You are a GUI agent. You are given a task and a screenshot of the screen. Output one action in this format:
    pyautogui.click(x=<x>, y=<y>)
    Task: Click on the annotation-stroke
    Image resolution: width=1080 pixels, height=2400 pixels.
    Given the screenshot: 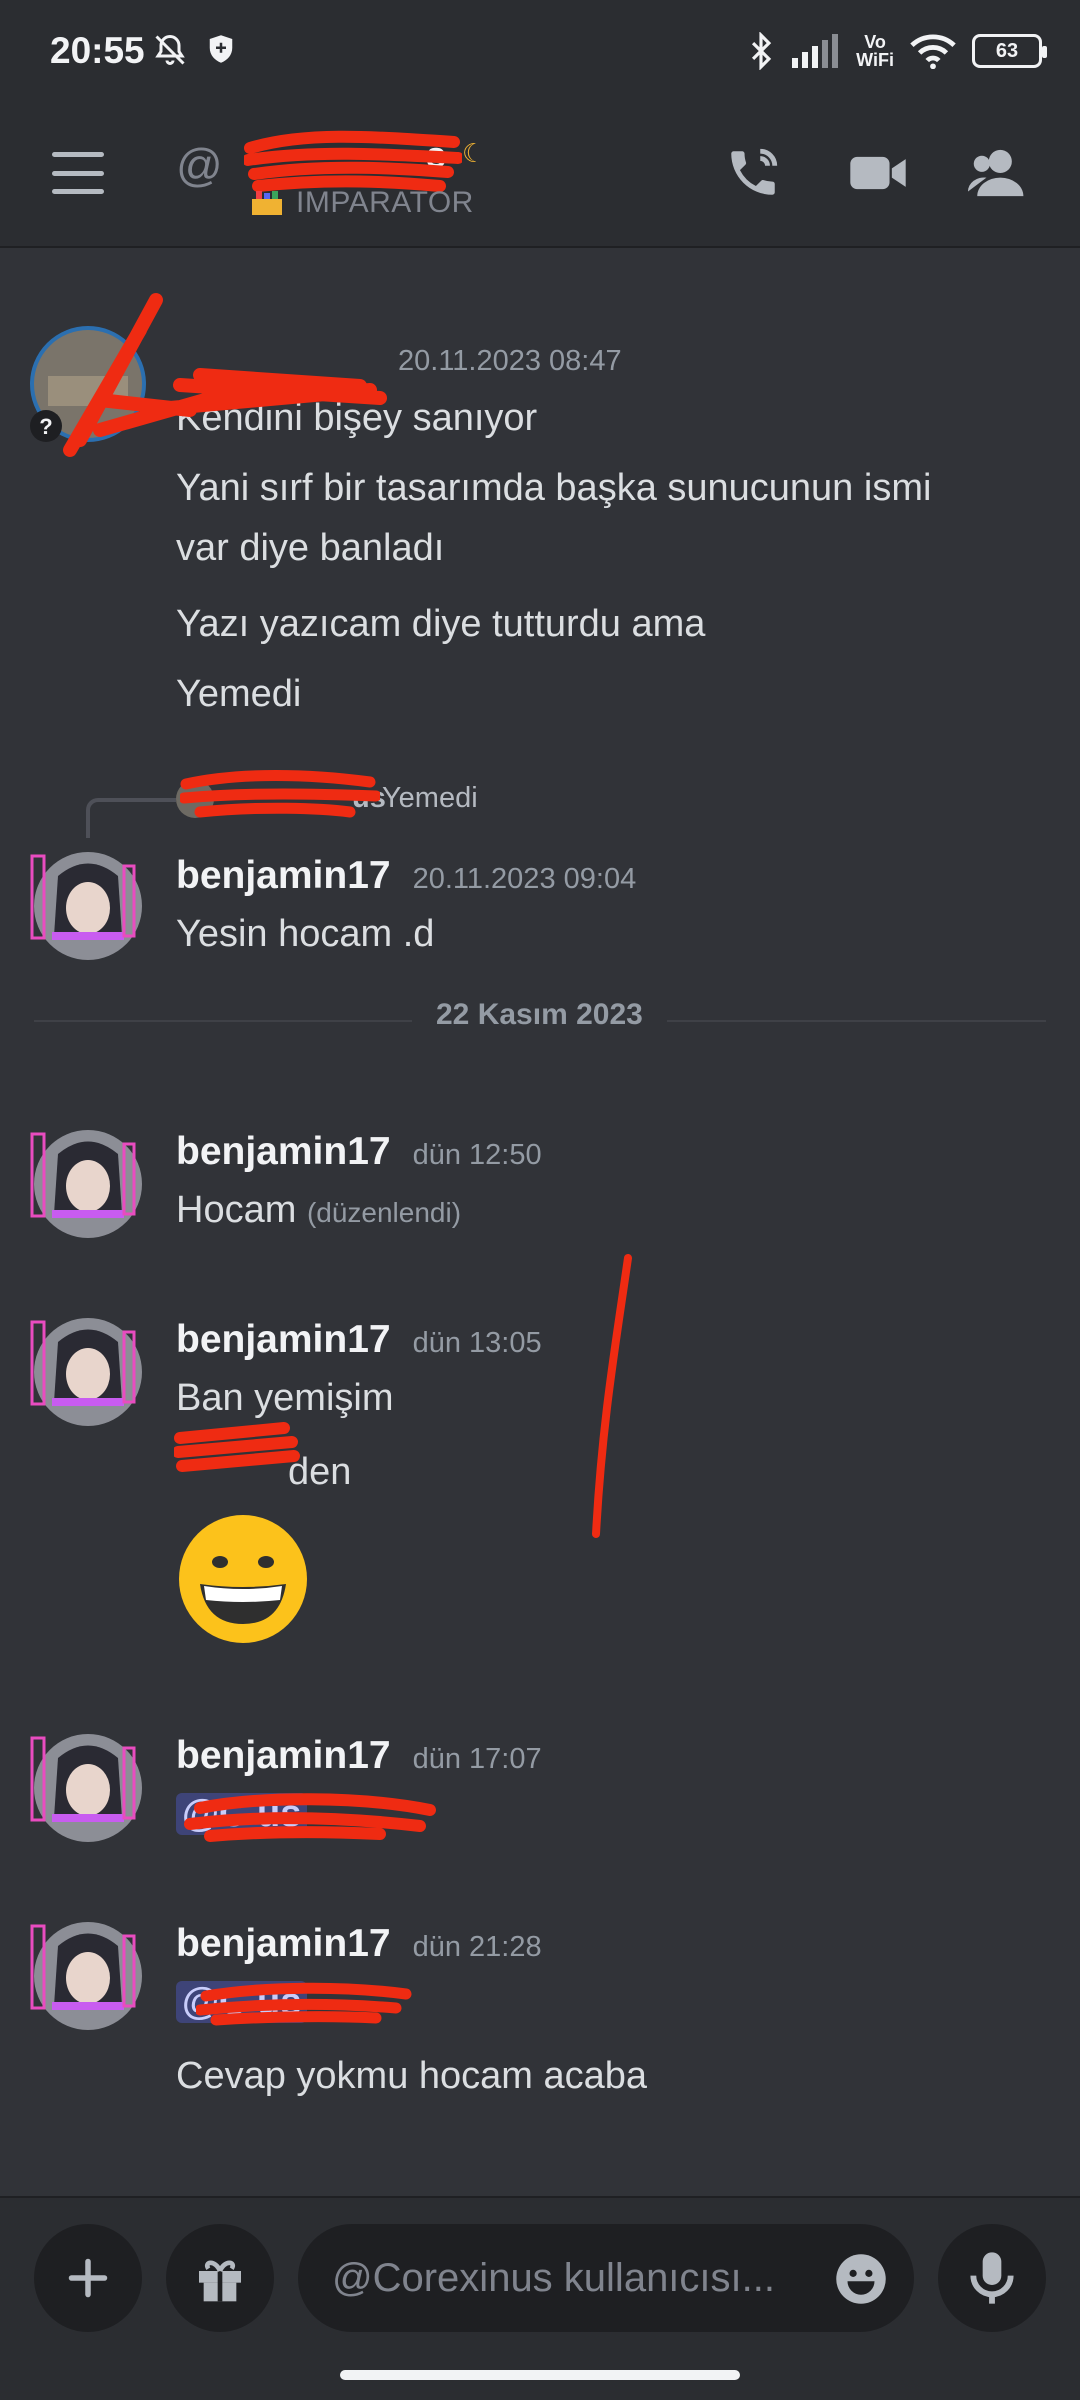 What is the action you would take?
    pyautogui.click(x=612, y=1396)
    